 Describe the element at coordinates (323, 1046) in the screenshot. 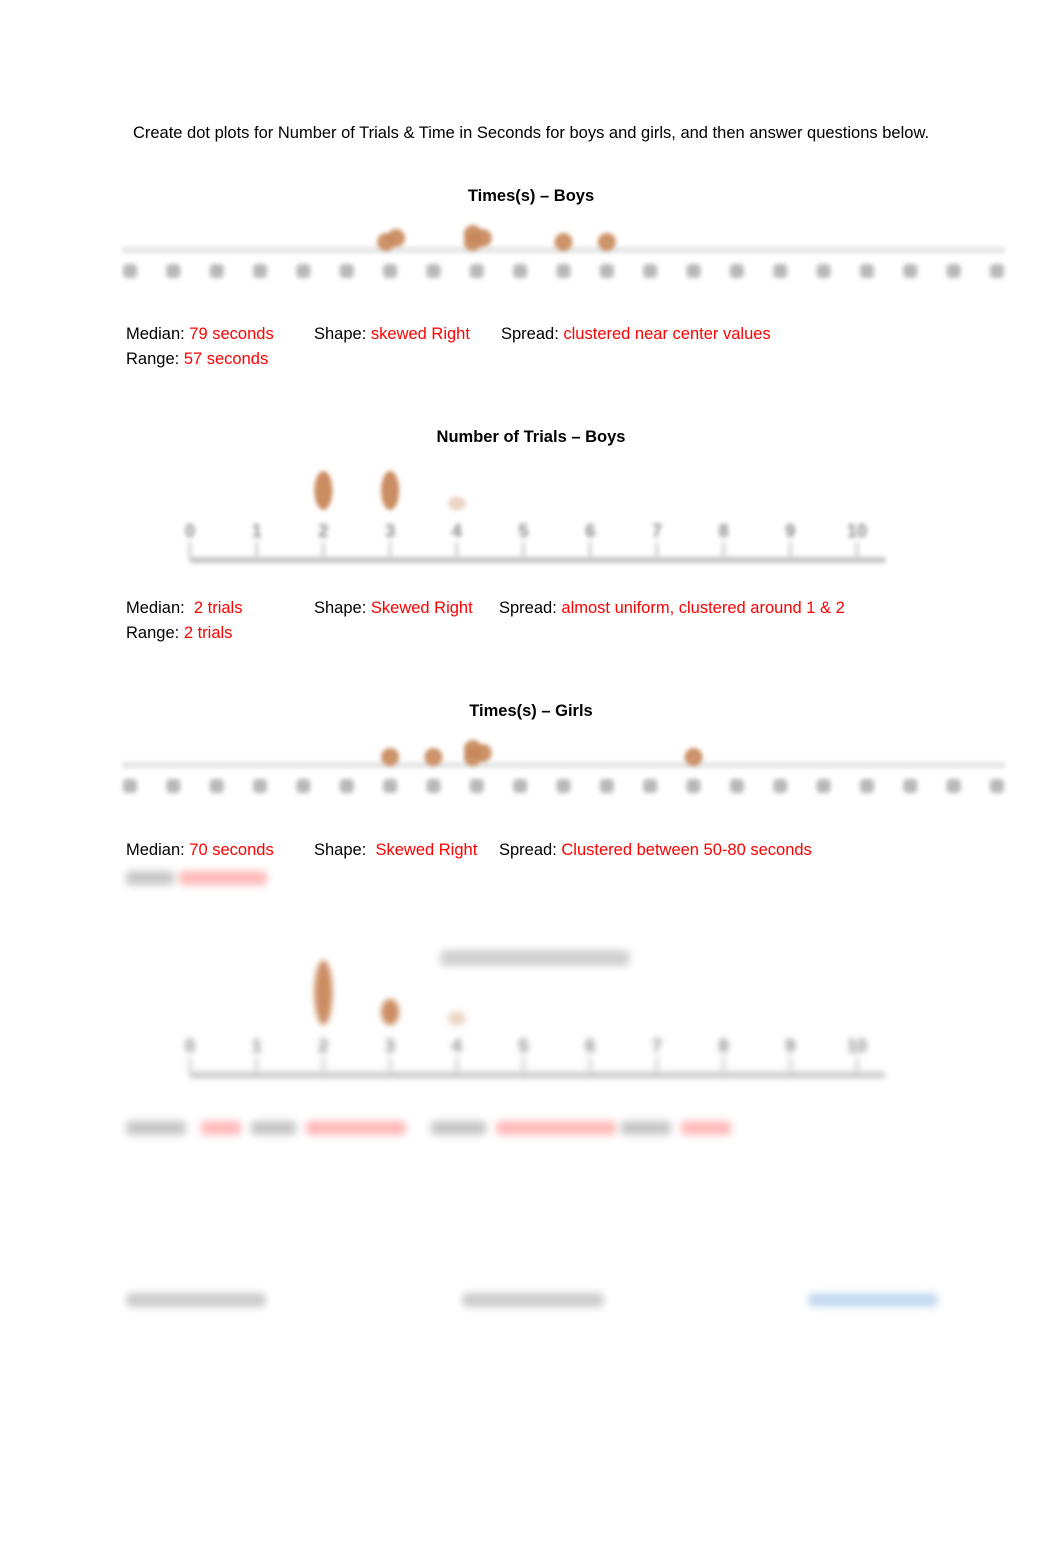

I see `tick-label: 2` at that location.